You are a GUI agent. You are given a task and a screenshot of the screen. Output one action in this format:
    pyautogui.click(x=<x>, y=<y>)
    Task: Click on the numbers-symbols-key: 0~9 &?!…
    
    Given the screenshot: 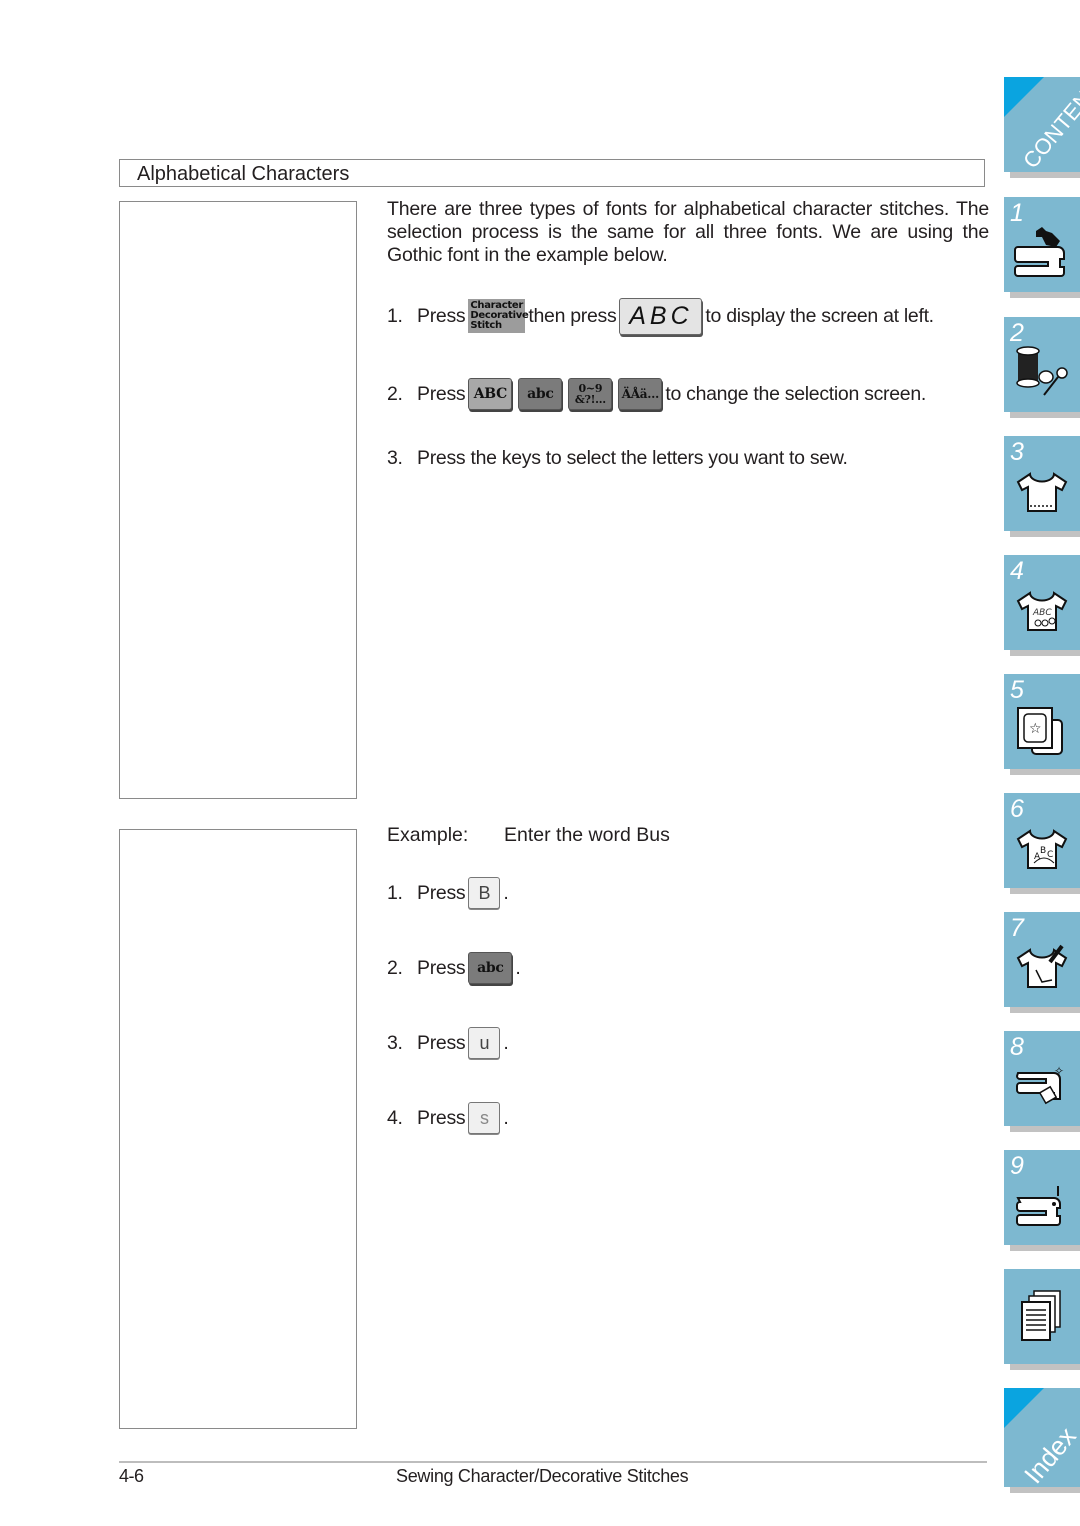 What is the action you would take?
    pyautogui.click(x=590, y=394)
    